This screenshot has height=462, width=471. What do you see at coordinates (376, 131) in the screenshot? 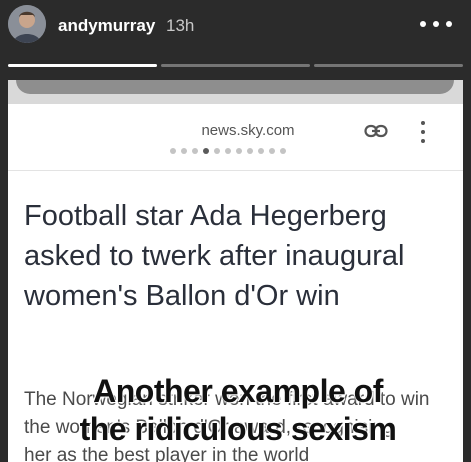
I see `link-icon` at bounding box center [376, 131].